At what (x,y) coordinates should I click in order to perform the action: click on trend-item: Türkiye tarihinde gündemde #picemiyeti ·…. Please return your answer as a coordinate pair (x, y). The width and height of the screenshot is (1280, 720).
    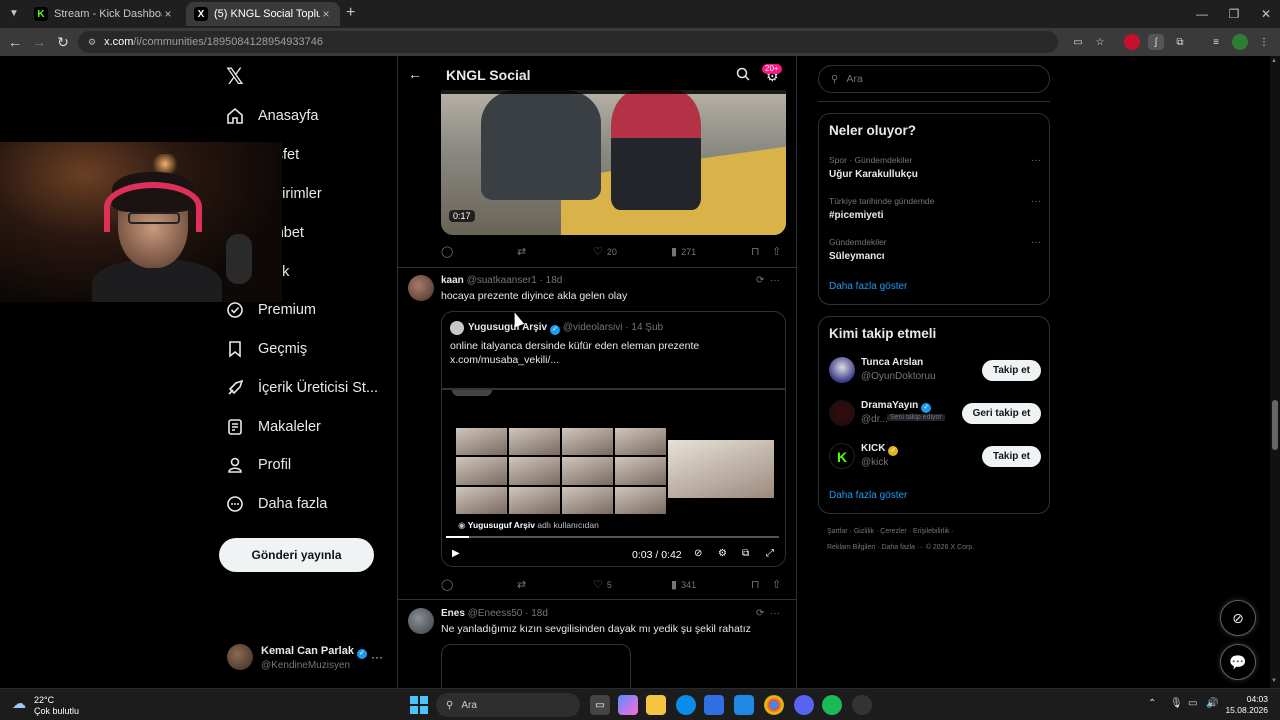
    Looking at the image, I should click on (935, 208).